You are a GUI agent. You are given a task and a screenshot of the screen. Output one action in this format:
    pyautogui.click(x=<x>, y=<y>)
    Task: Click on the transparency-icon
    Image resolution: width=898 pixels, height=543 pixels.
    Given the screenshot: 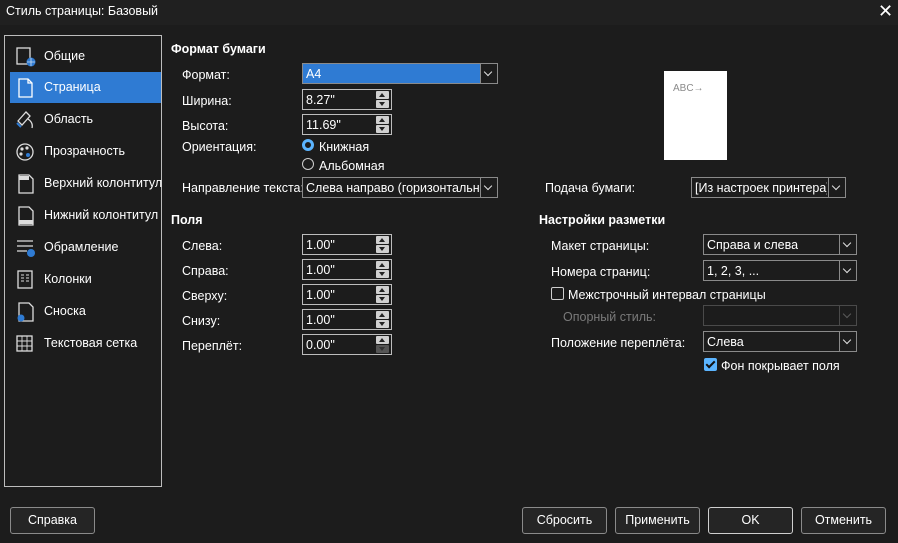 What is the action you would take?
    pyautogui.click(x=25, y=152)
    